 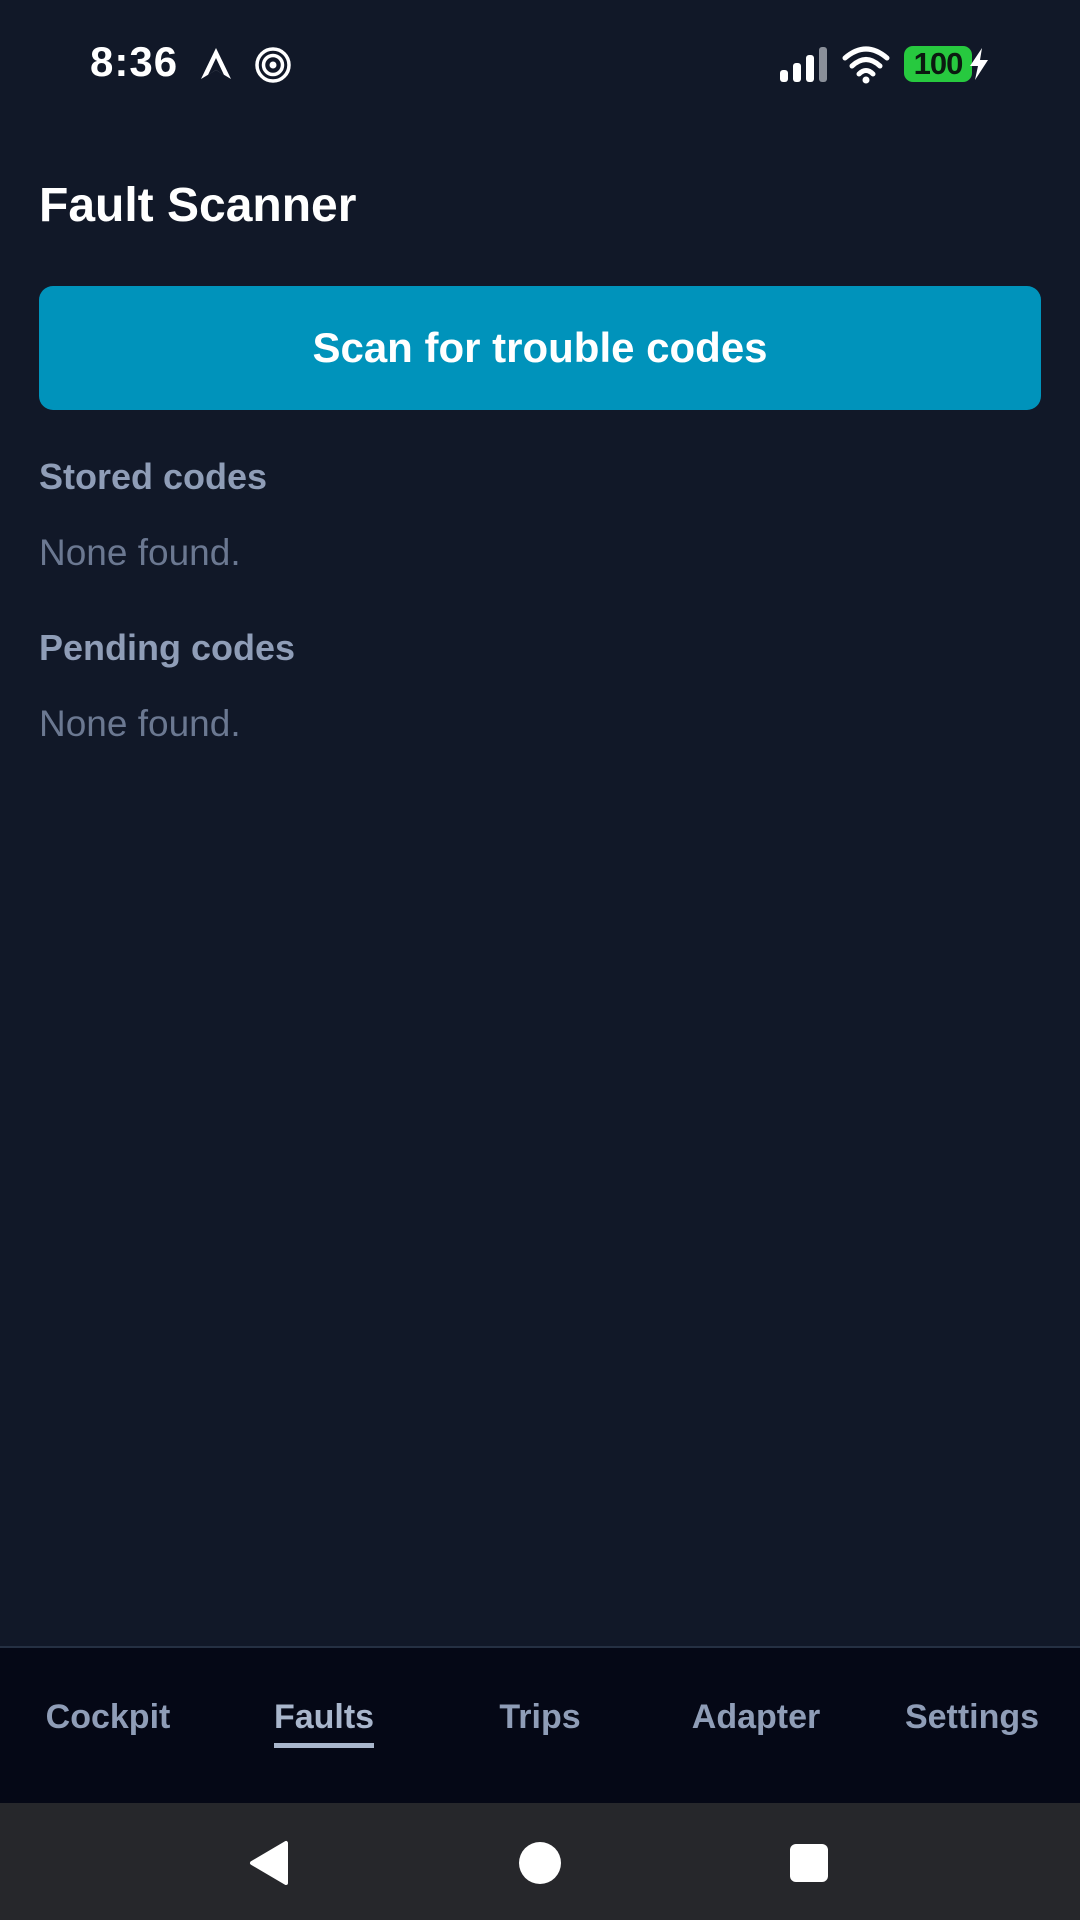 I want to click on system-navigation-bar, so click(x=540, y=1861).